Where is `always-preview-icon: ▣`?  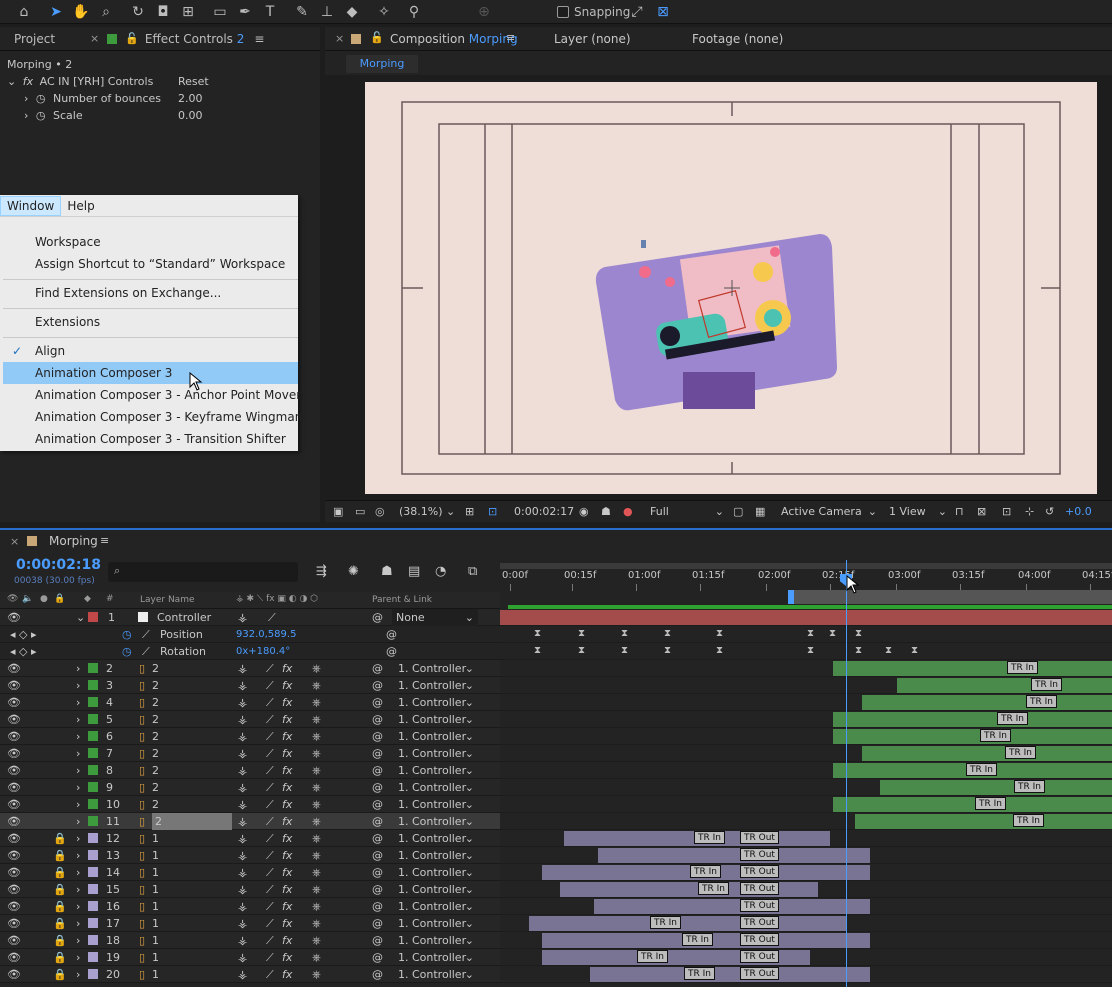 always-preview-icon: ▣ is located at coordinates (338, 512).